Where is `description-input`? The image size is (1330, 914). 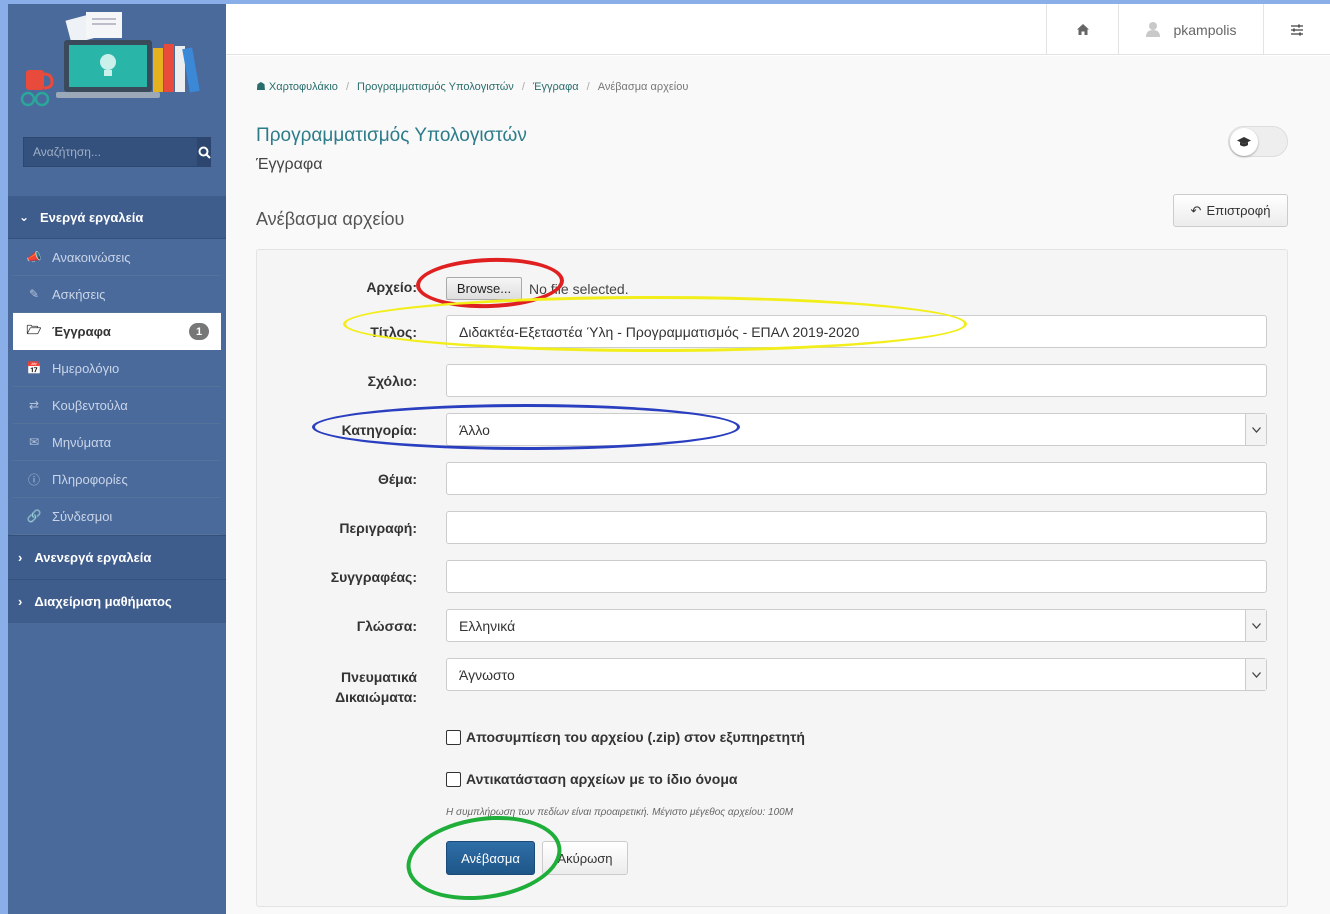
description-input is located at coordinates (856, 527).